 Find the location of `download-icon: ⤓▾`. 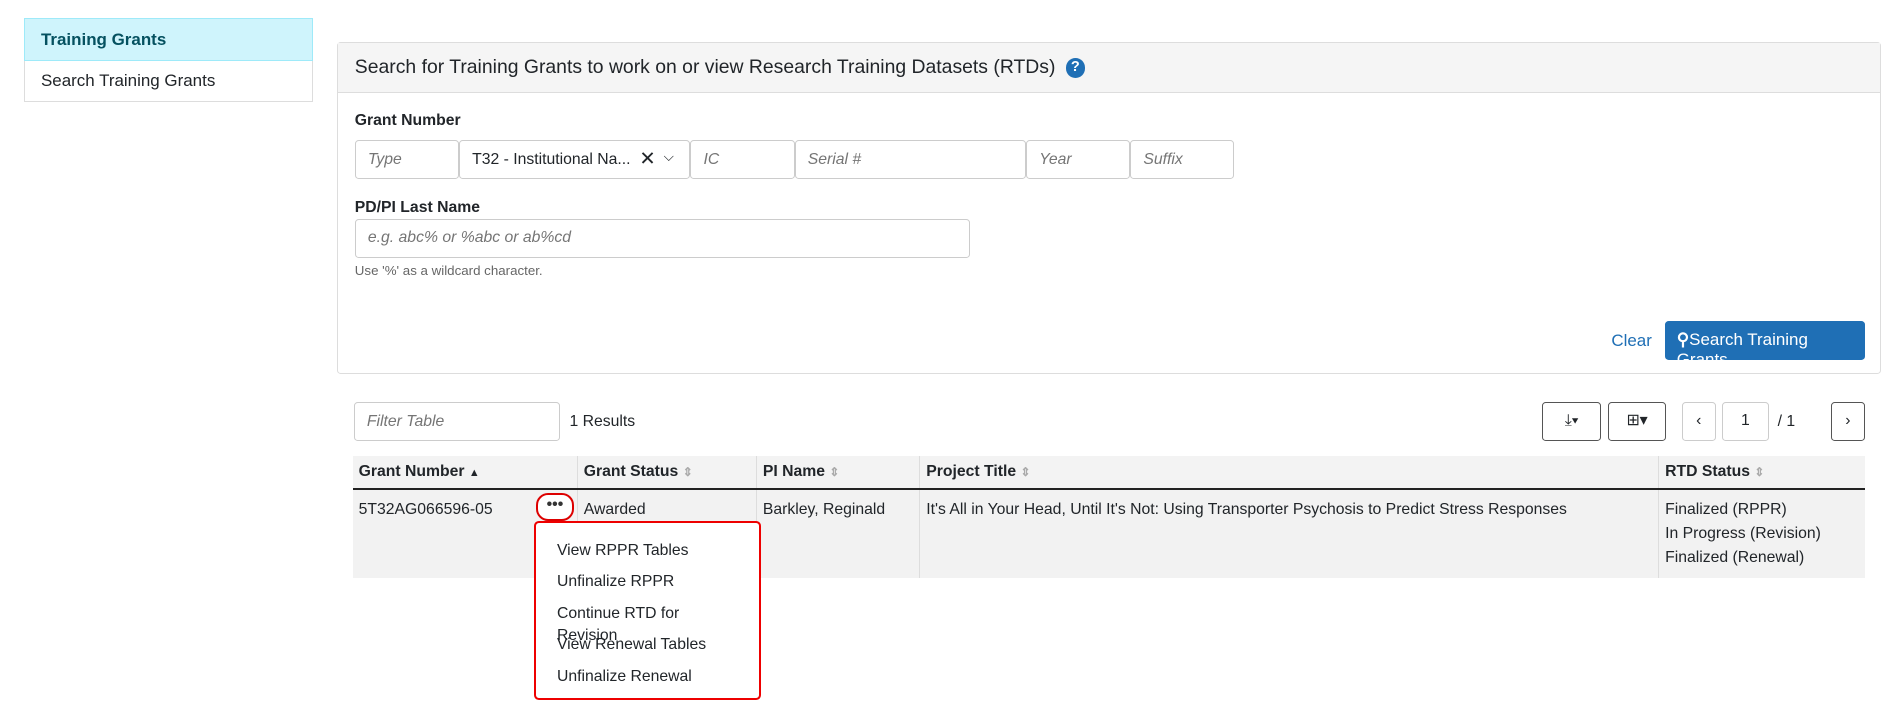

download-icon: ⤓▾ is located at coordinates (1571, 421).